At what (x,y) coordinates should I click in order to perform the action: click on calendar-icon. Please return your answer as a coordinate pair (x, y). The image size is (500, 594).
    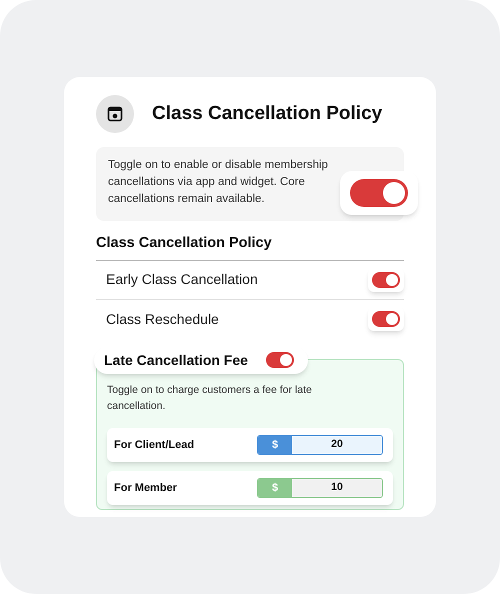
    Looking at the image, I should click on (115, 114).